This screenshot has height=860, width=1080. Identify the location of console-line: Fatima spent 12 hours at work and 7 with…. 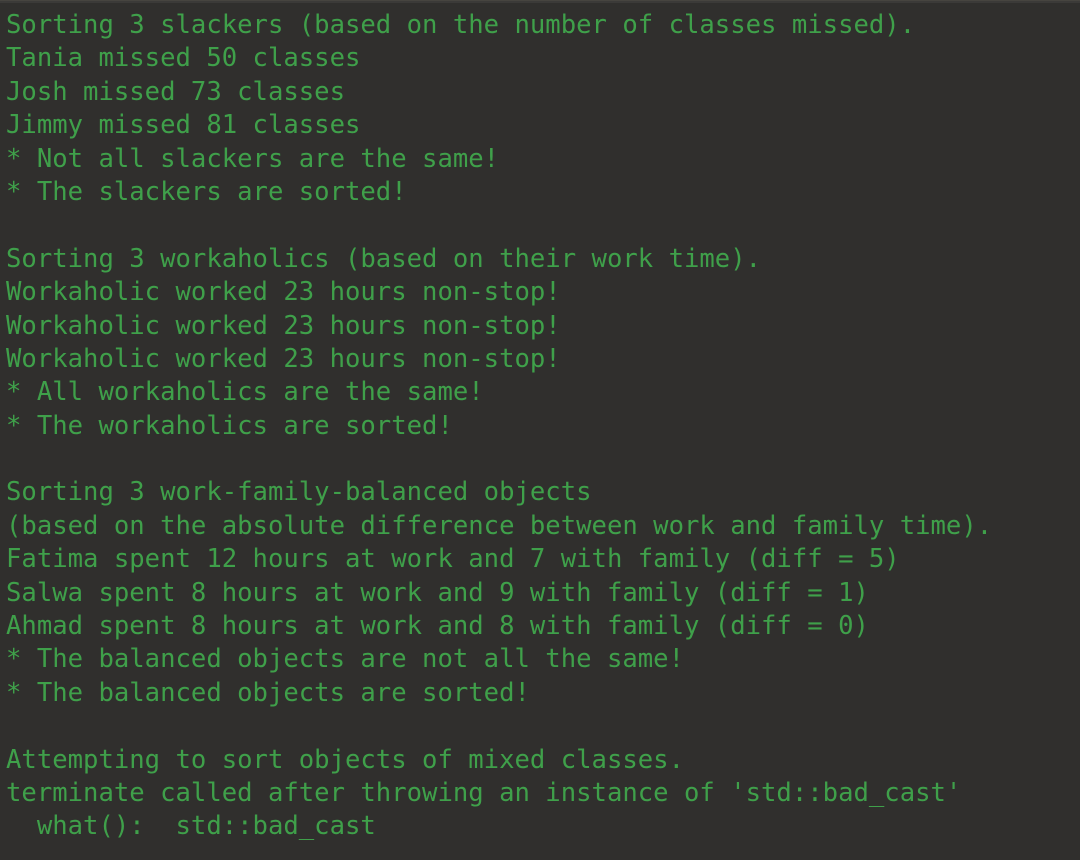
(453, 559).